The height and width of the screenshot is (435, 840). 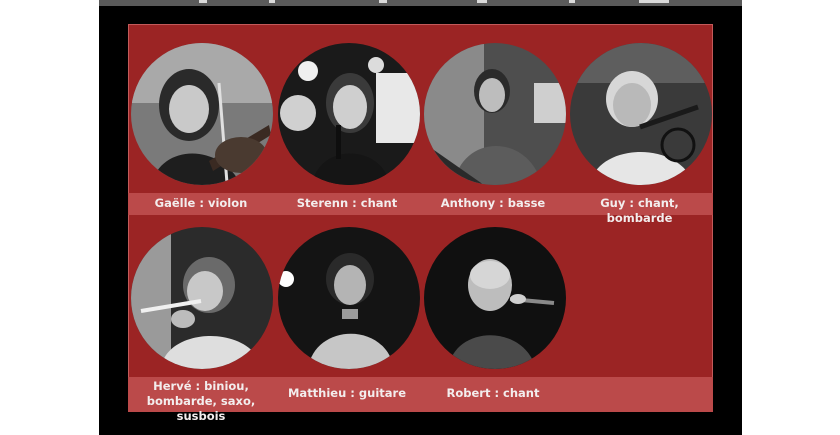 I want to click on guy-photo, so click(x=641, y=114).